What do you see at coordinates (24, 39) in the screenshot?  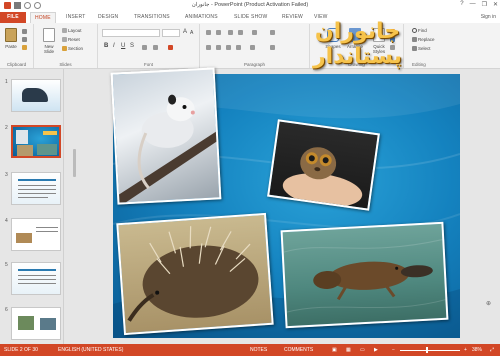 I see `copy-icon` at bounding box center [24, 39].